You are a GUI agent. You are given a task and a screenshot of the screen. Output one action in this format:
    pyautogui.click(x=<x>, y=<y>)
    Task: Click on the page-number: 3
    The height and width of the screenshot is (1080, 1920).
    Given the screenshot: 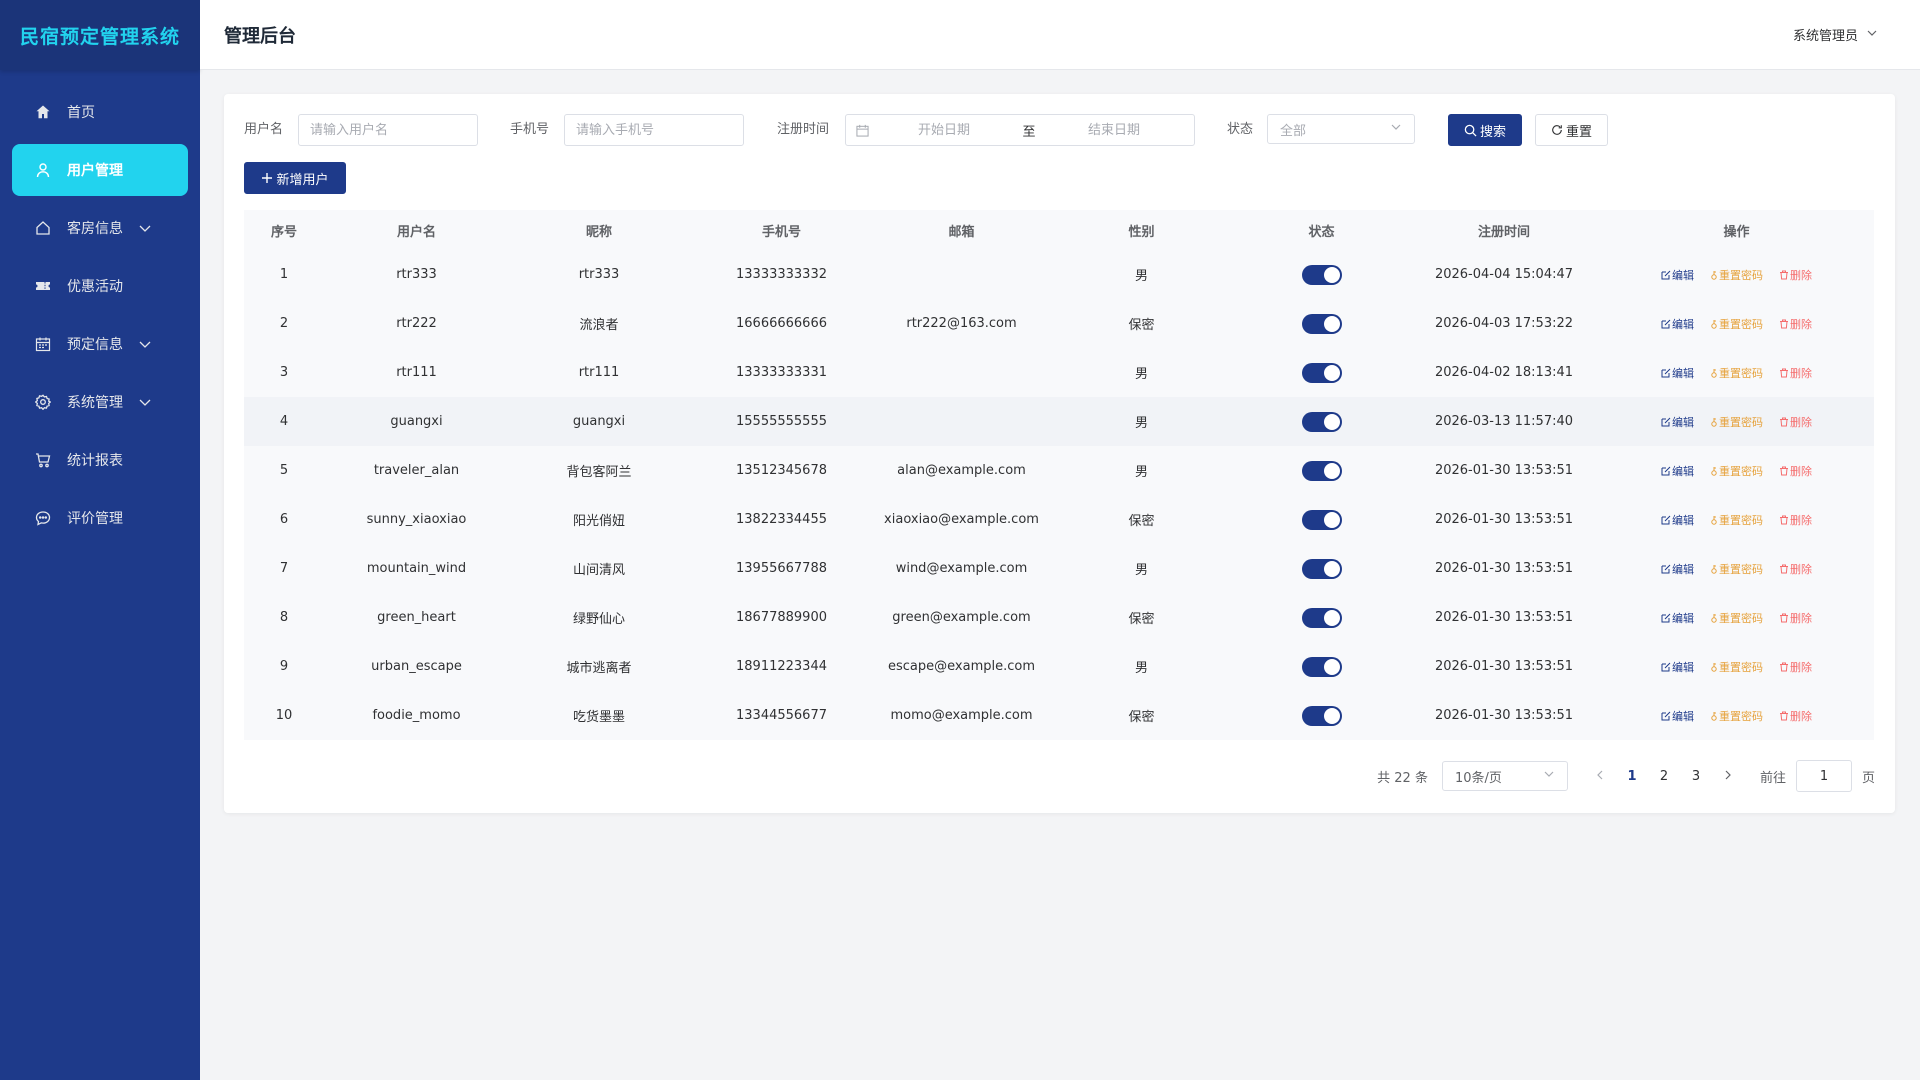 What is the action you would take?
    pyautogui.click(x=1696, y=776)
    